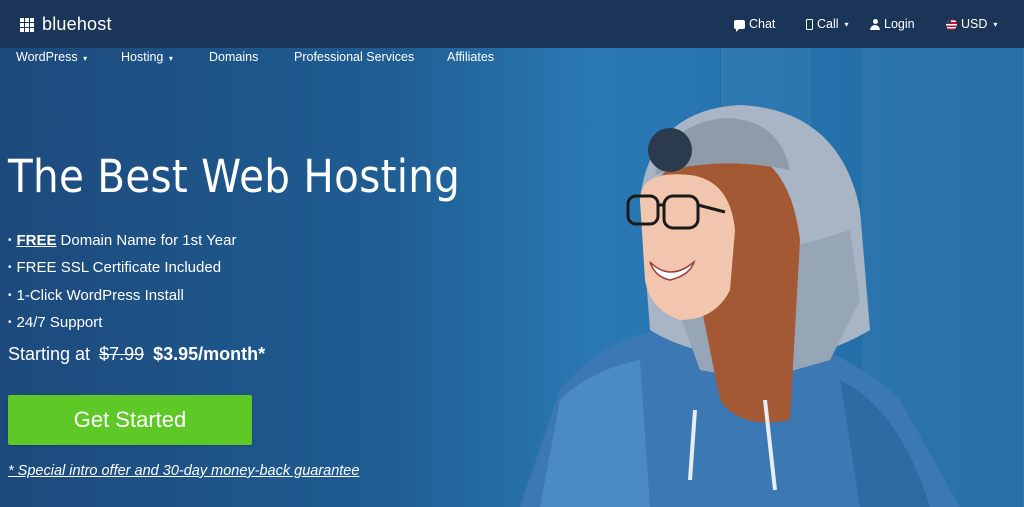 The image size is (1024, 507). I want to click on feature-item: • FREE SSL Certificate Included, so click(122, 269).